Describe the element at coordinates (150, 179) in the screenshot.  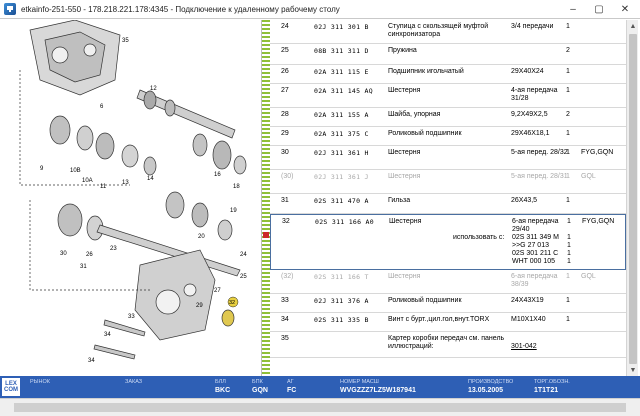
I see `svg-text: 14` at that location.